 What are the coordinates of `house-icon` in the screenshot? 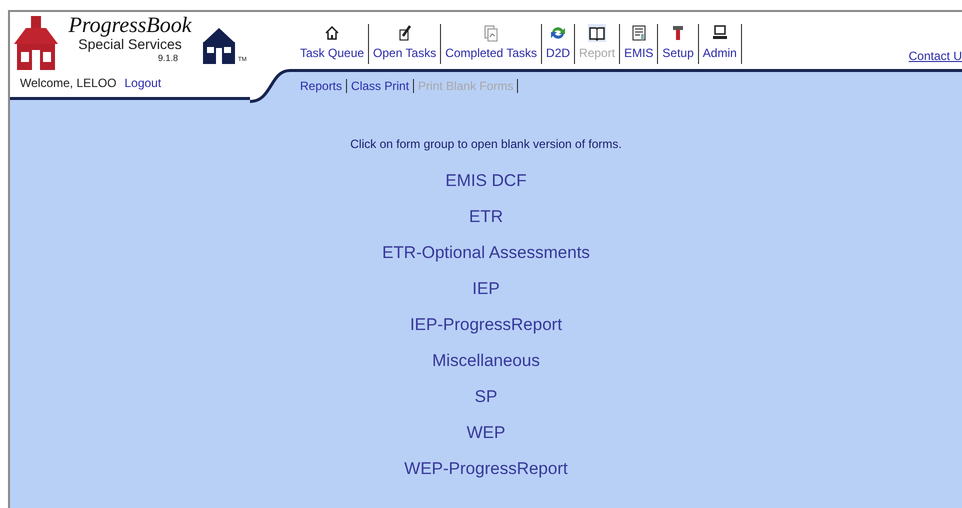 It's located at (332, 33).